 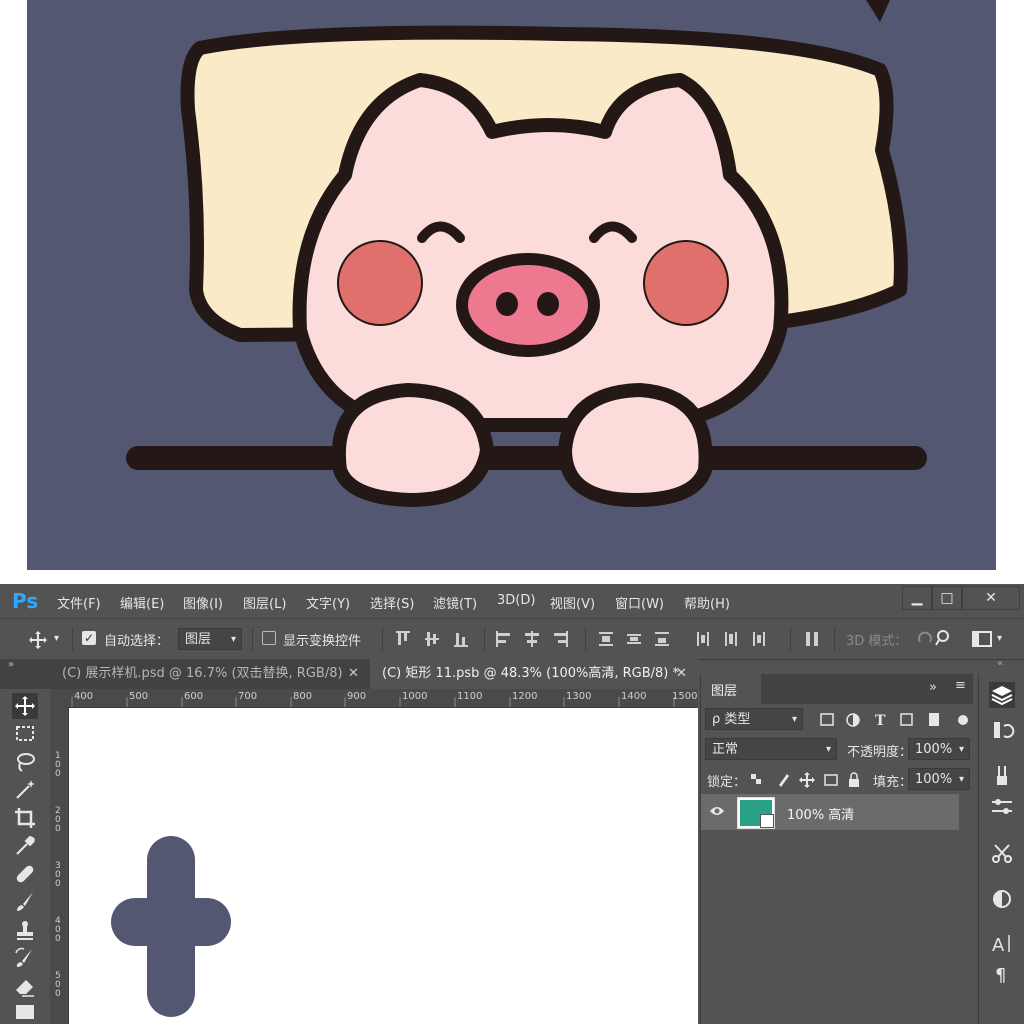 I want to click on menu-layer: 图层(L), so click(x=264, y=602).